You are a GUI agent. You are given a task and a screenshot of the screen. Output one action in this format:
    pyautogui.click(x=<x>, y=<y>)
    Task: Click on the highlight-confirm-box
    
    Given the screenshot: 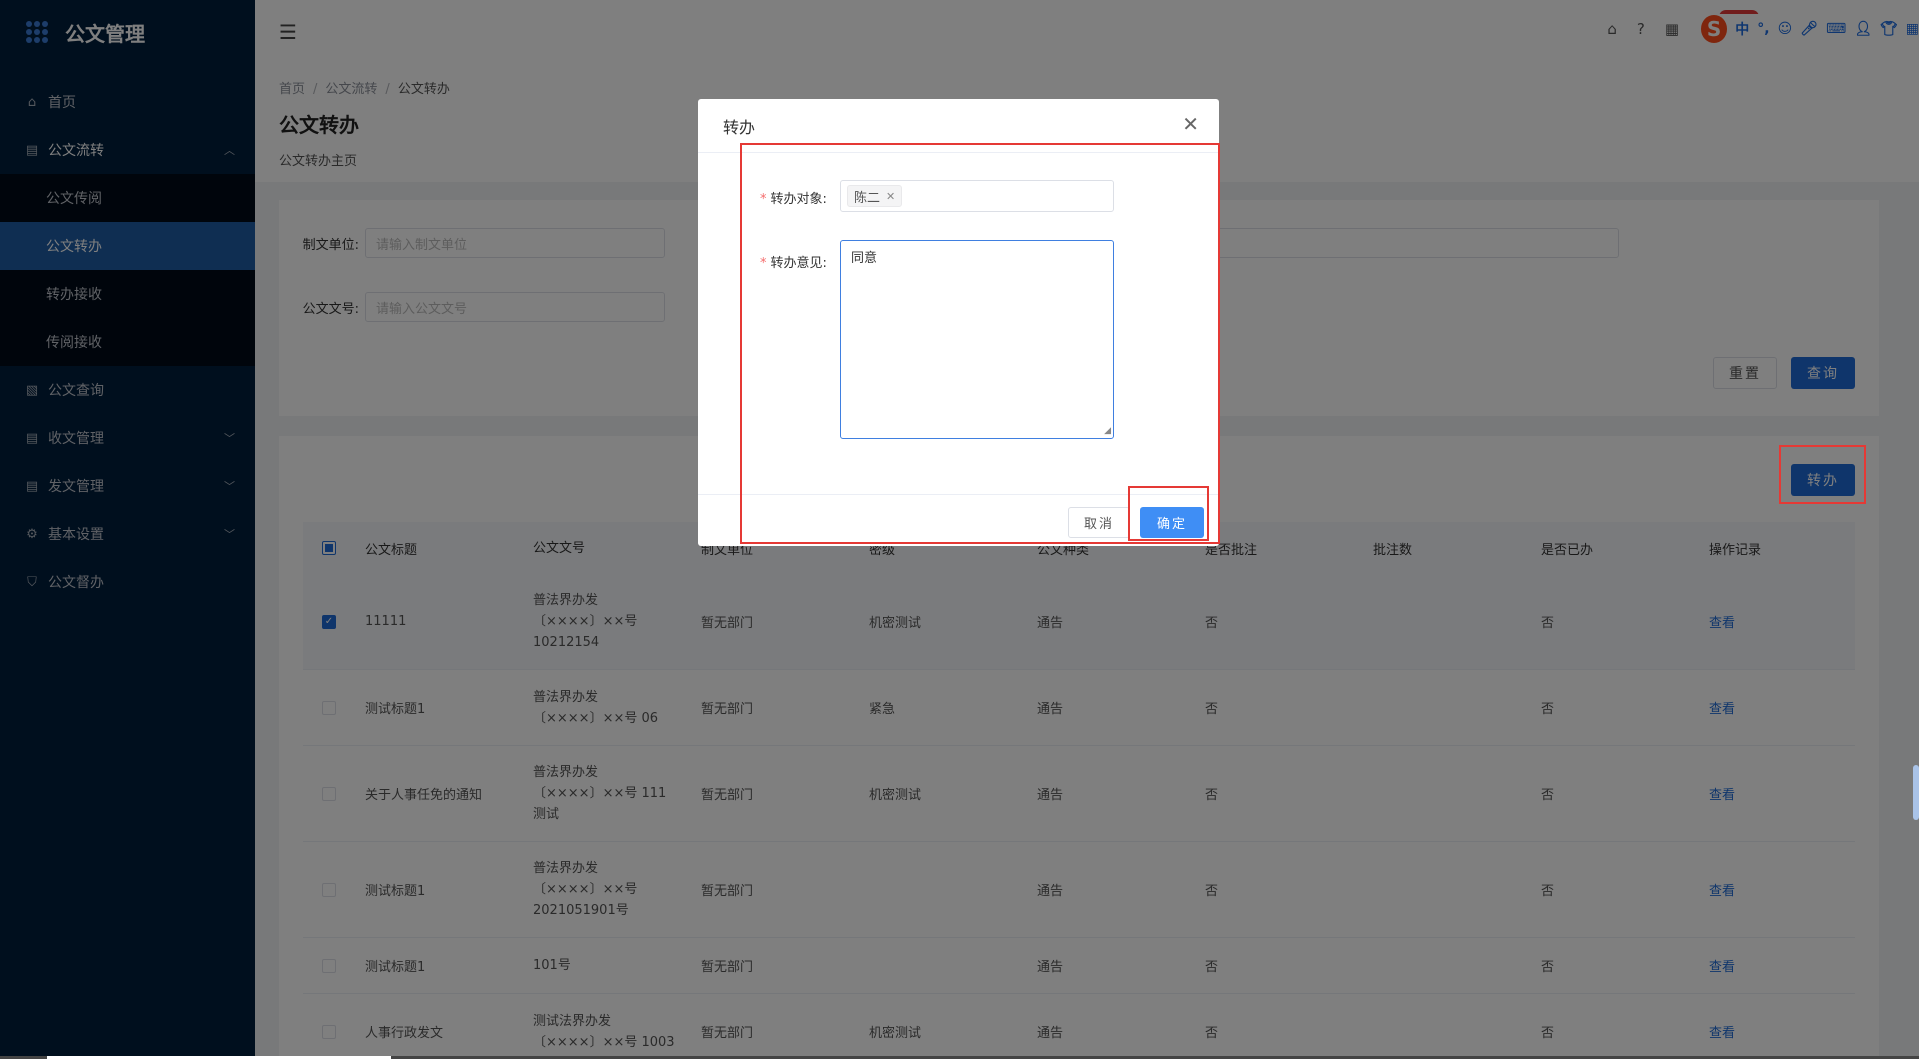 What is the action you would take?
    pyautogui.click(x=1168, y=513)
    